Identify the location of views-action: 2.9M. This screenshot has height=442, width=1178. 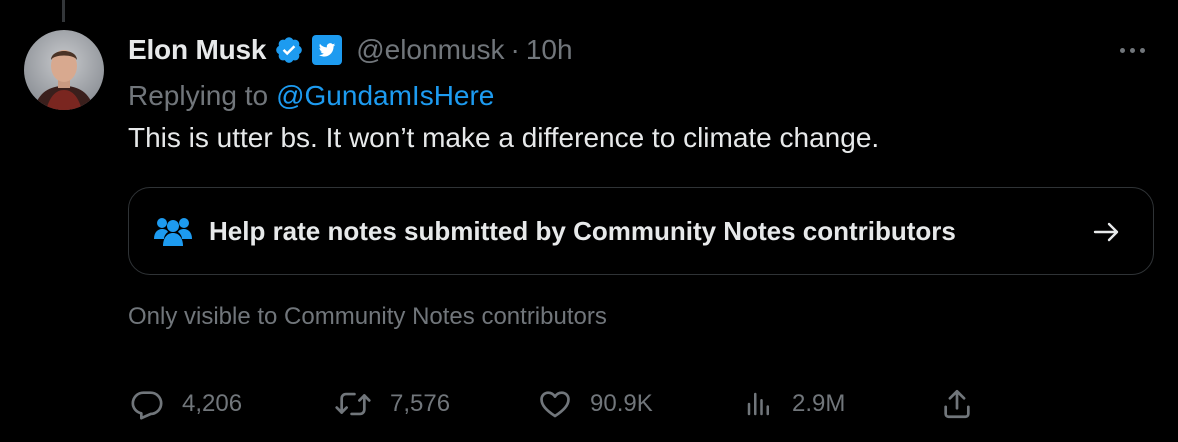
(794, 404).